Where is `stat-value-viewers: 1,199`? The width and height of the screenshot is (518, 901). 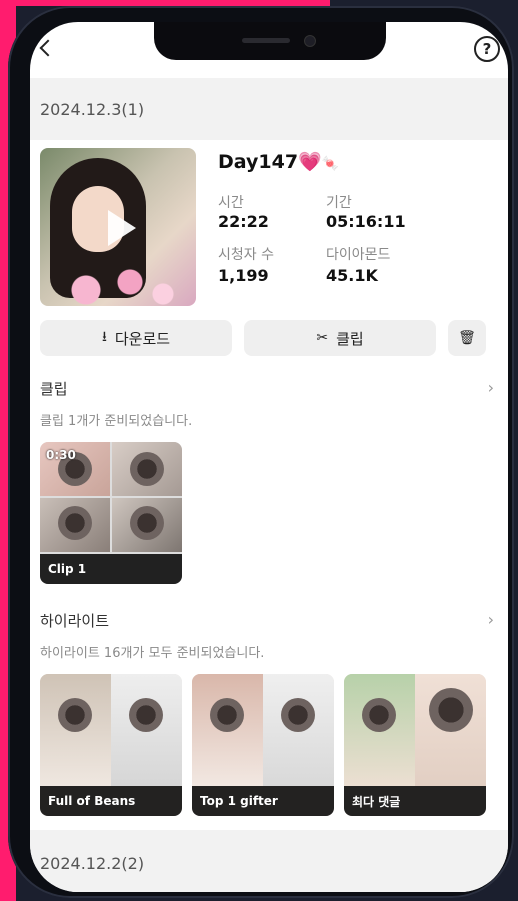 stat-value-viewers: 1,199 is located at coordinates (243, 275).